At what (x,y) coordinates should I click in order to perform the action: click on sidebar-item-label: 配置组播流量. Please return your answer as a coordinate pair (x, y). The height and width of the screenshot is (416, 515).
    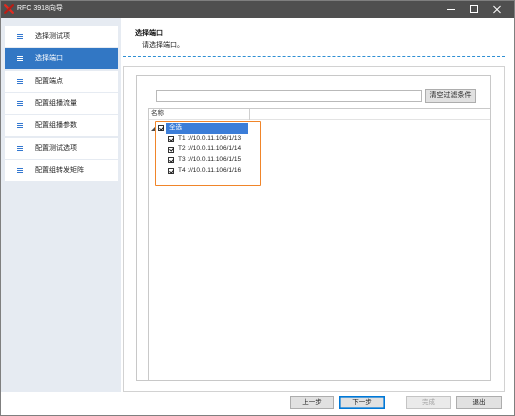
    Looking at the image, I should click on (56, 104).